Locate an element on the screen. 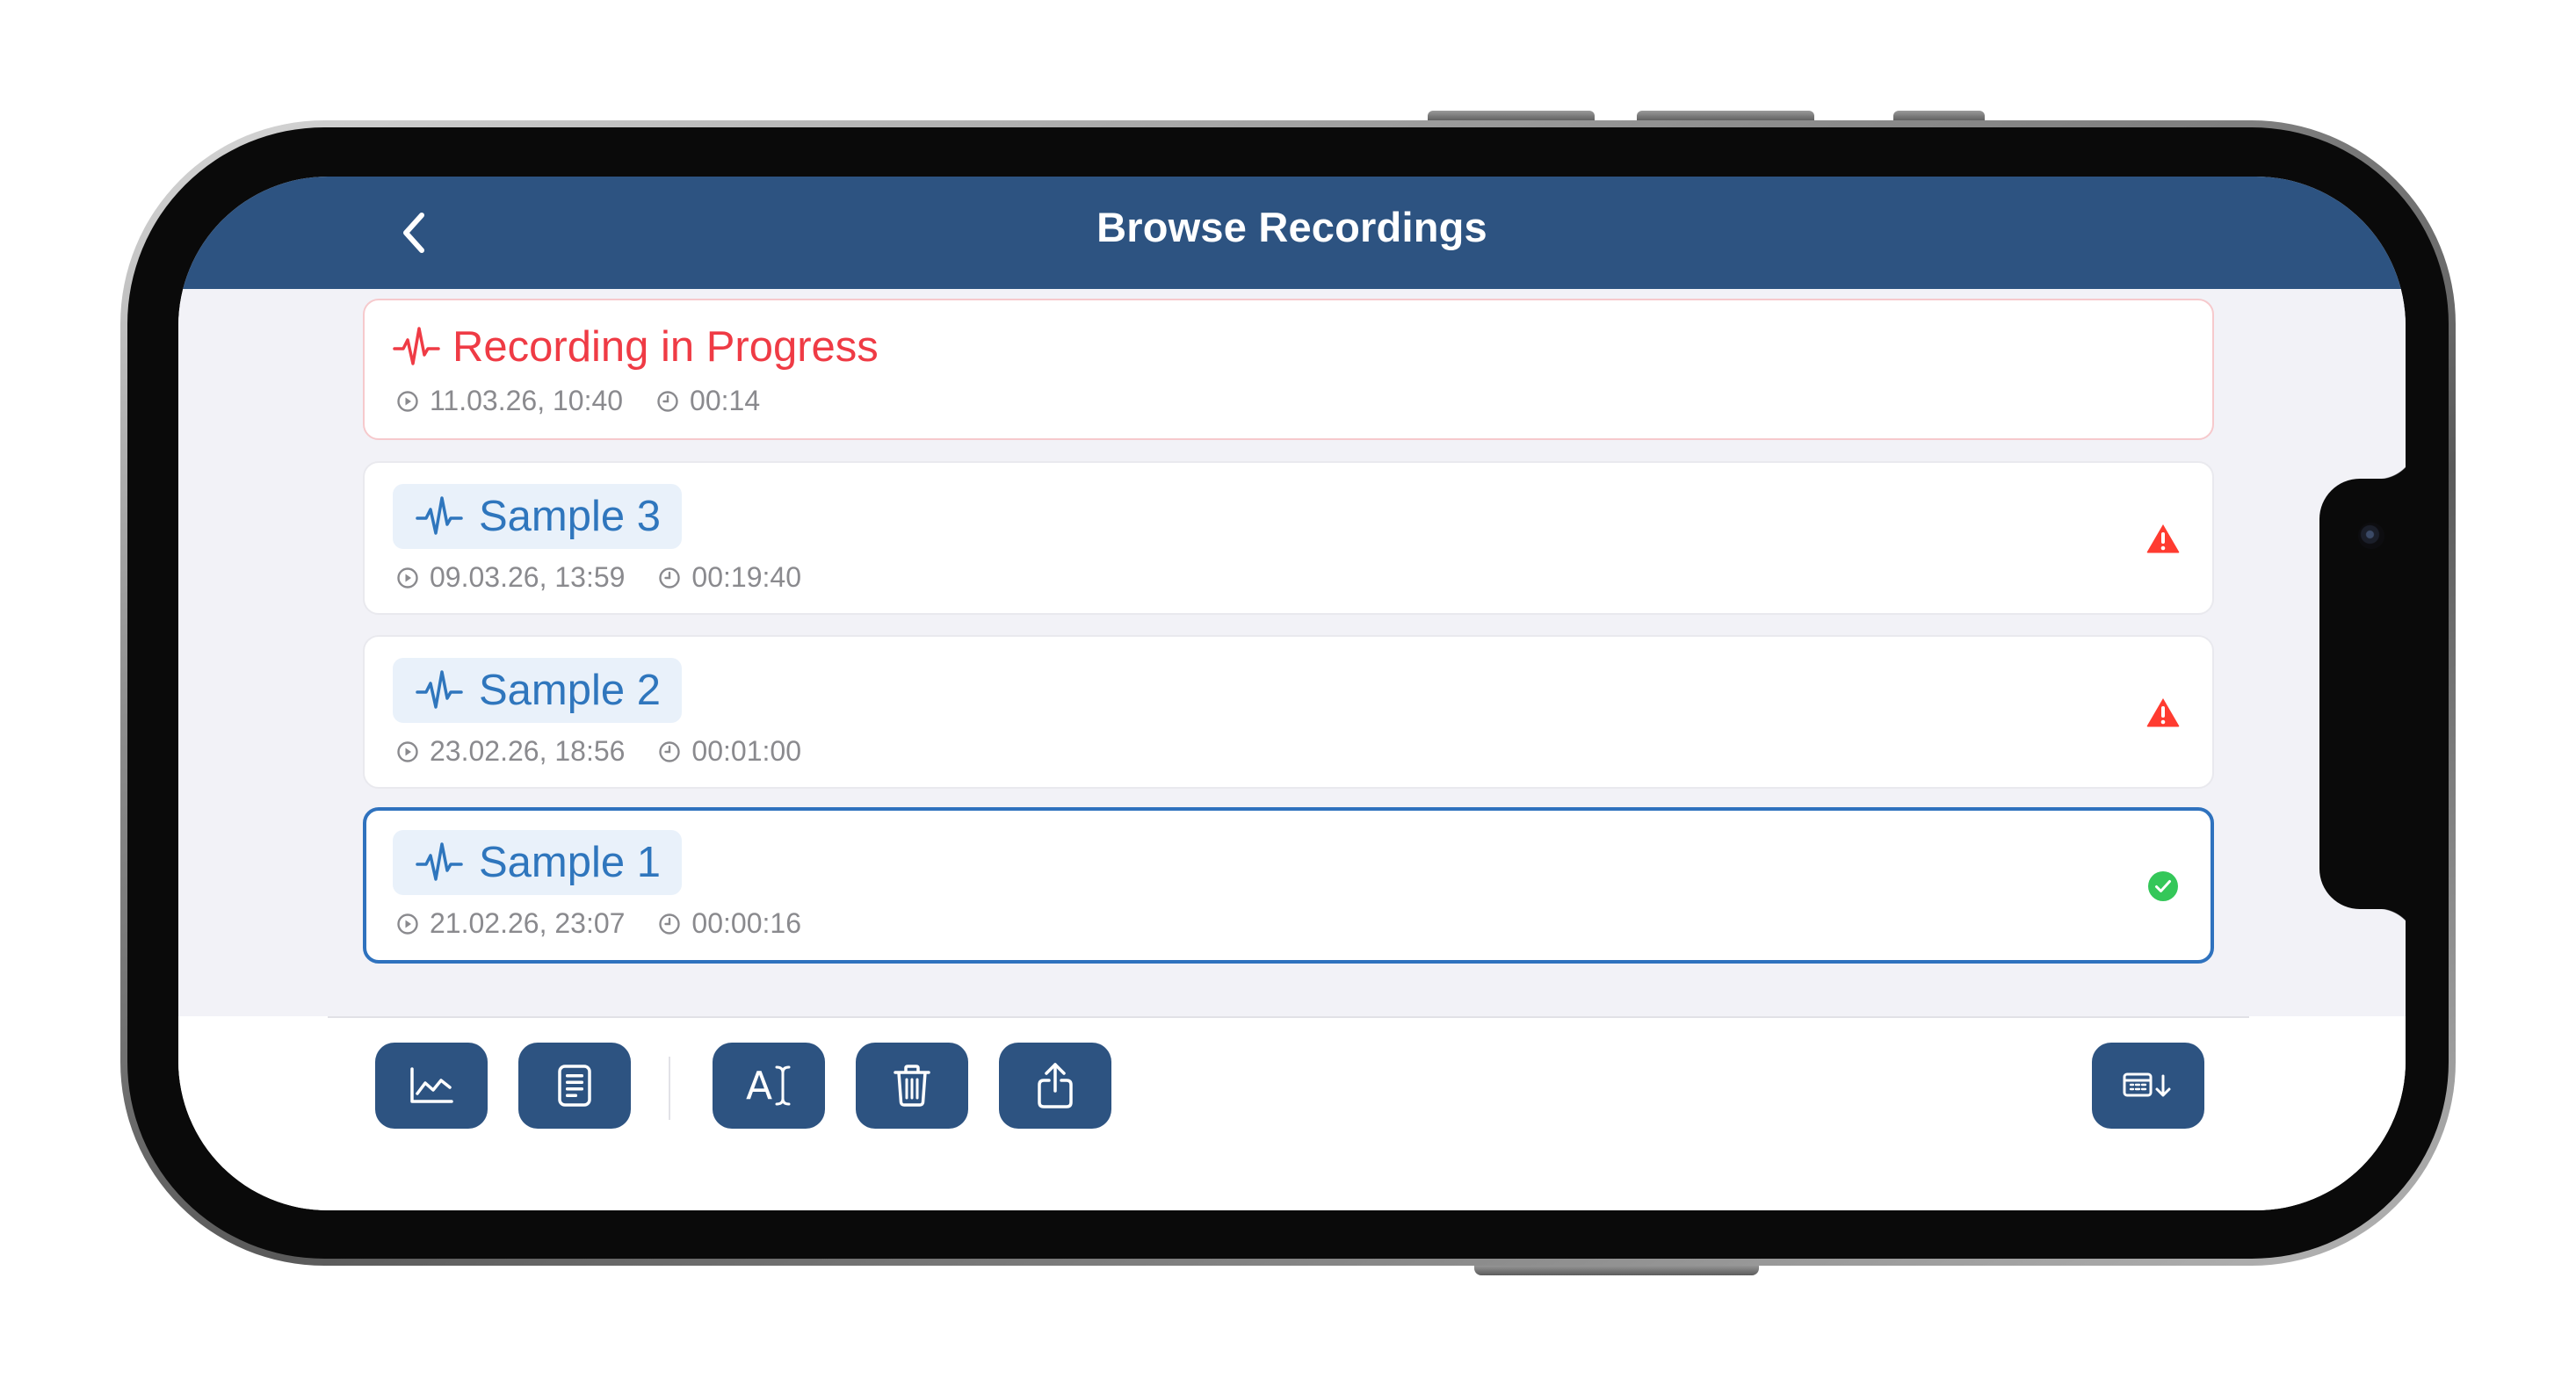  recording-title-row: Sample 2 is located at coordinates (538, 690).